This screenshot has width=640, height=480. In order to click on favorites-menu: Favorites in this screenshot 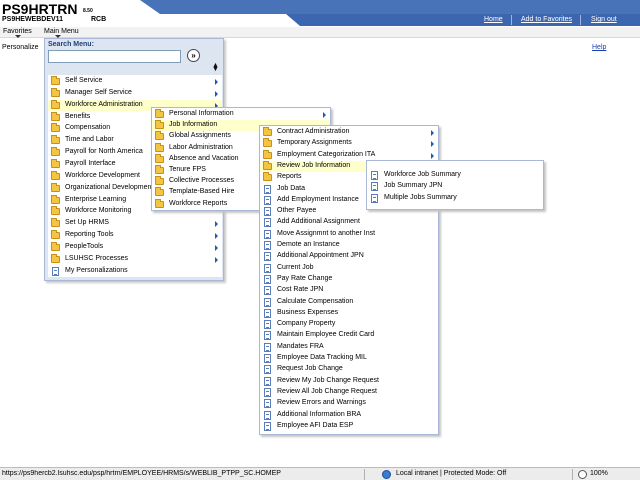, I will do `click(17, 31)`.